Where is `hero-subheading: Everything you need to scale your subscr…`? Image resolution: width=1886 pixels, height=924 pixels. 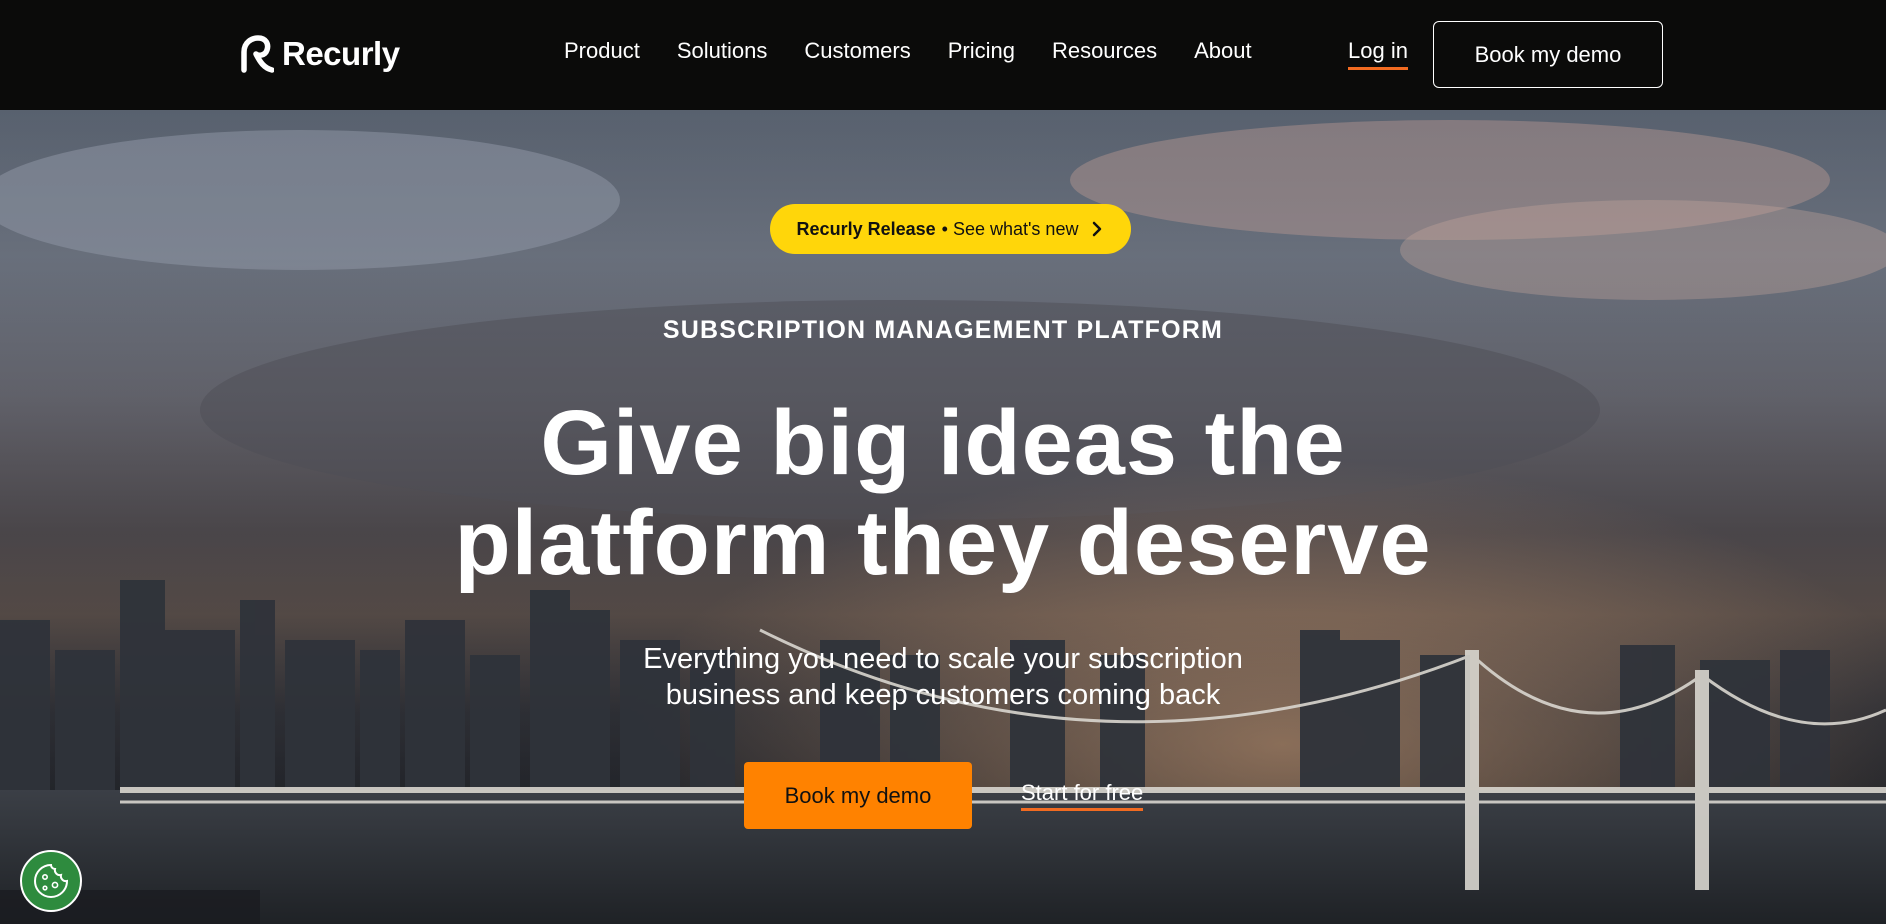
hero-subheading: Everything you need to scale your subscr… is located at coordinates (943, 677).